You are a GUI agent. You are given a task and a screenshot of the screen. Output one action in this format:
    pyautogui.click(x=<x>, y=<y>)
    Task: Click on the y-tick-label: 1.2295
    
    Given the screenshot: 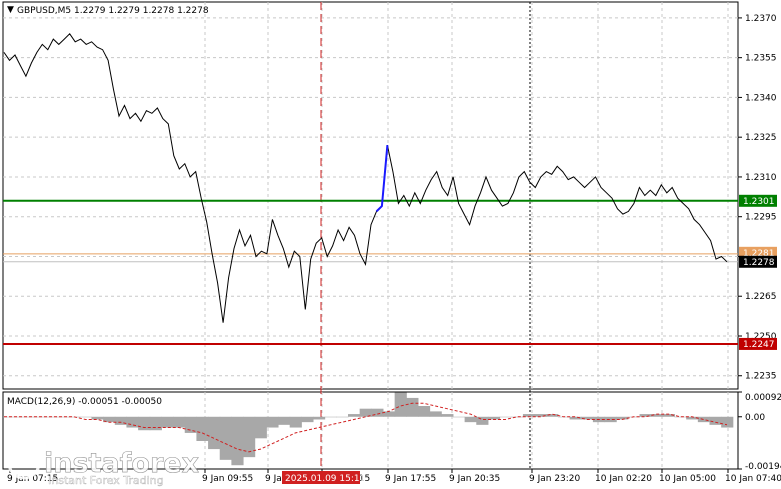 What is the action you would take?
    pyautogui.click(x=761, y=218)
    